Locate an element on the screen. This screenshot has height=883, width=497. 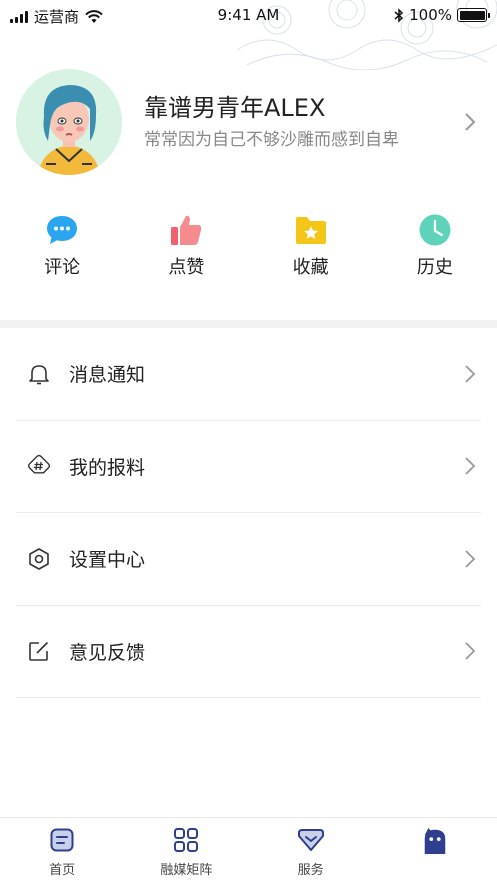
action-like: 点赞 is located at coordinates (186, 246).